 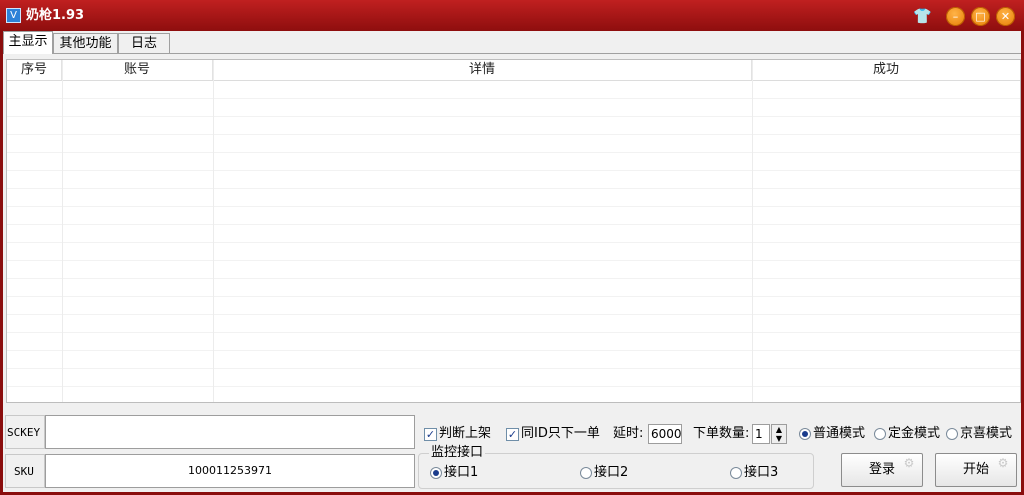 What do you see at coordinates (13, 15) in the screenshot?
I see `app-icon: V` at bounding box center [13, 15].